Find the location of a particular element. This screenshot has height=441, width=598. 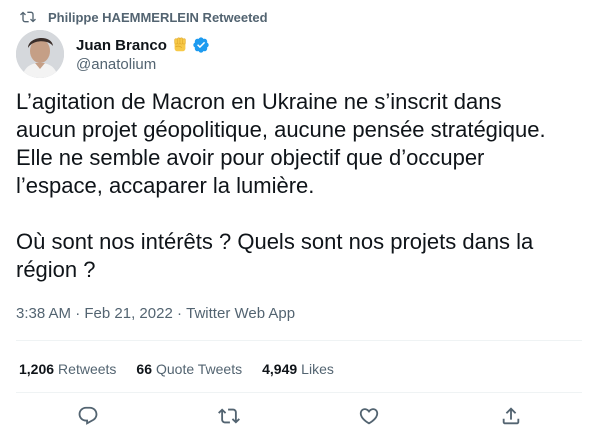

retweets-stat: 1,206 Retweets is located at coordinates (67, 369).